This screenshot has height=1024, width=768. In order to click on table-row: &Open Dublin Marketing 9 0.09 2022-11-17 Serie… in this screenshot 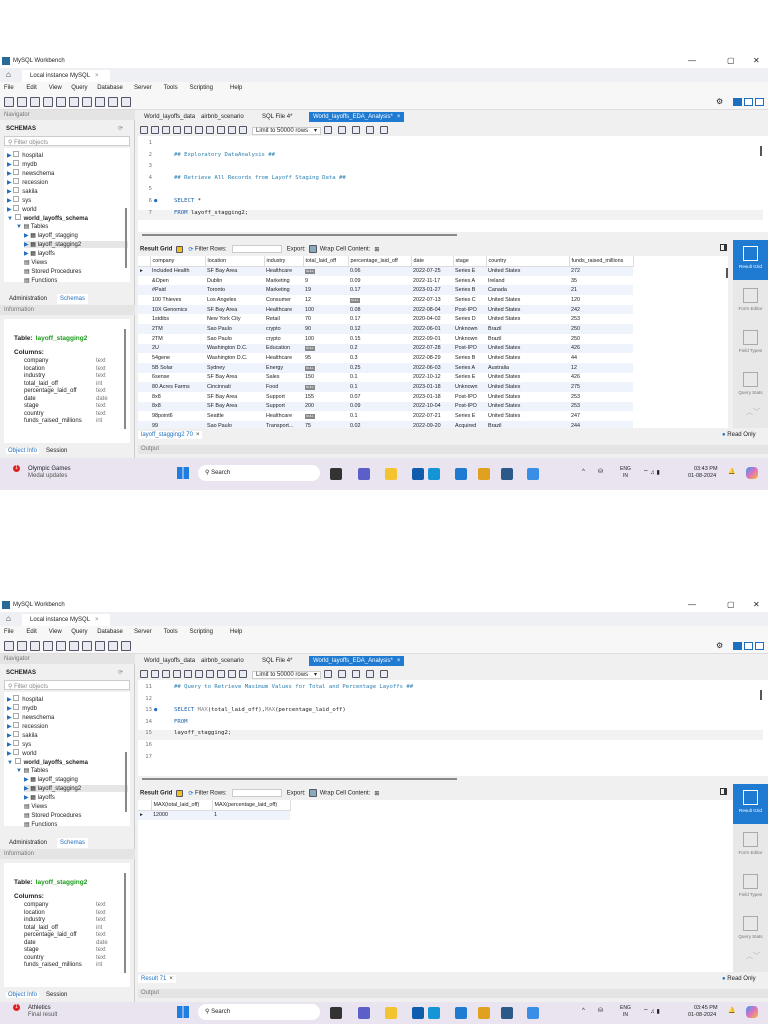, I will do `click(385, 281)`.